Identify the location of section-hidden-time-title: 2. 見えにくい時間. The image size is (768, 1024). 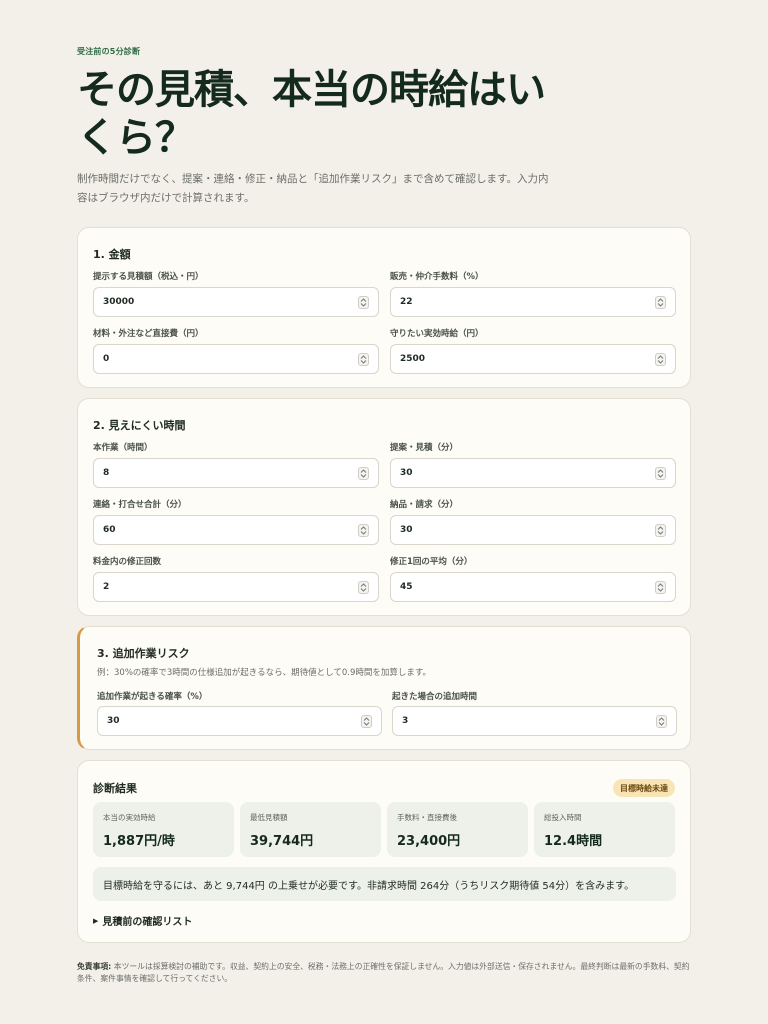
(139, 425).